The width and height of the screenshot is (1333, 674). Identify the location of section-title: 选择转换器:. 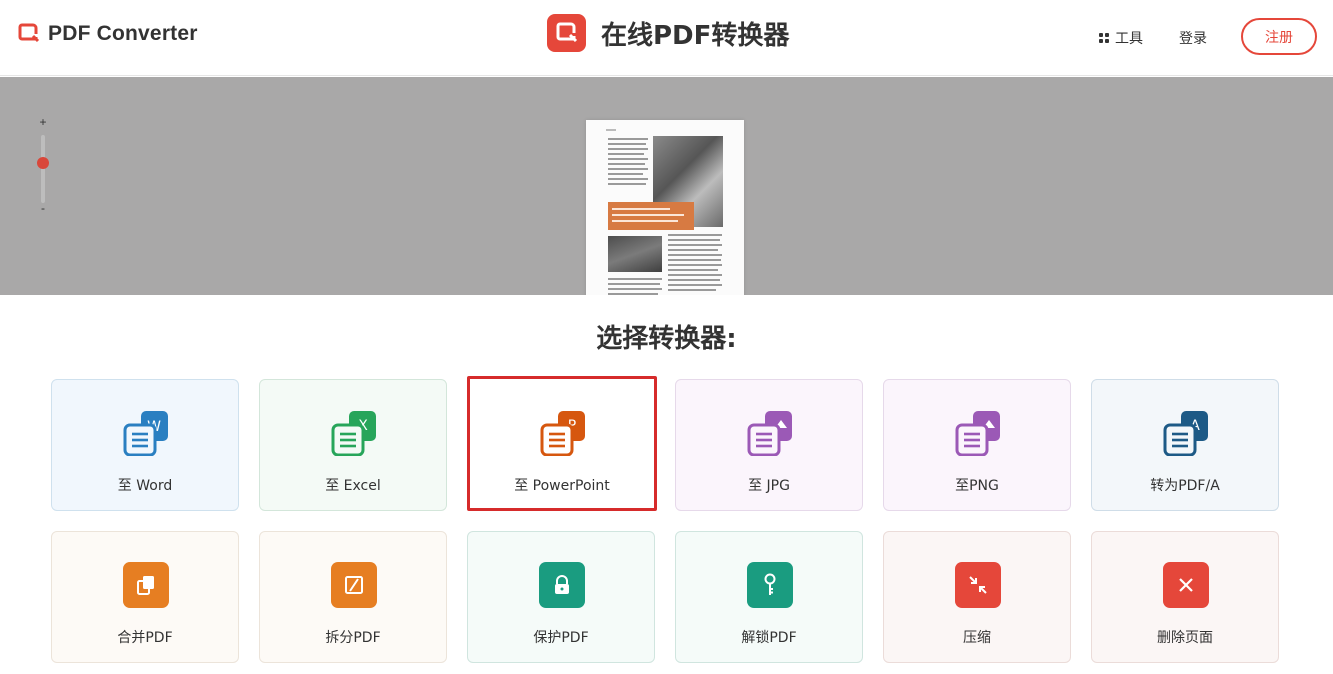
(666, 339).